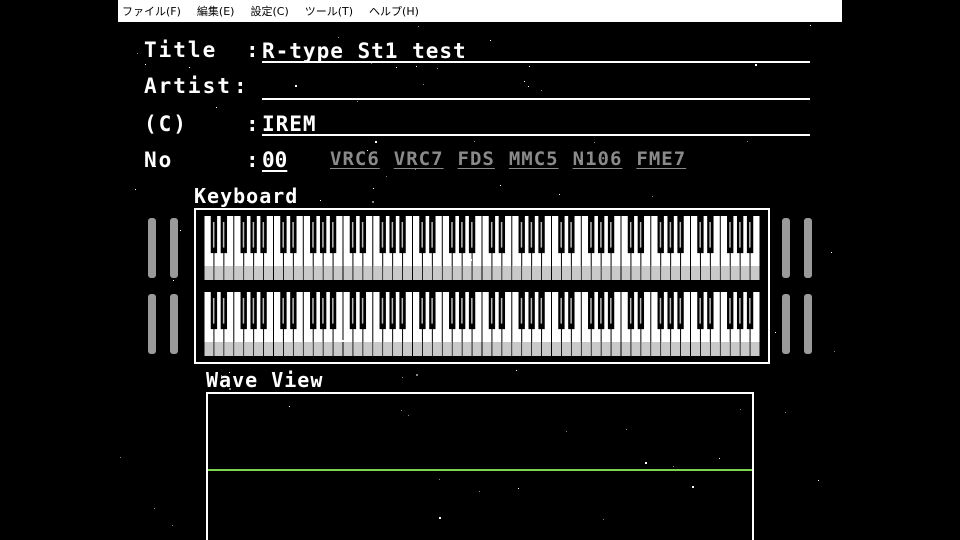 This screenshot has height=540, width=960. I want to click on volume-bar-right-1a, so click(786, 248).